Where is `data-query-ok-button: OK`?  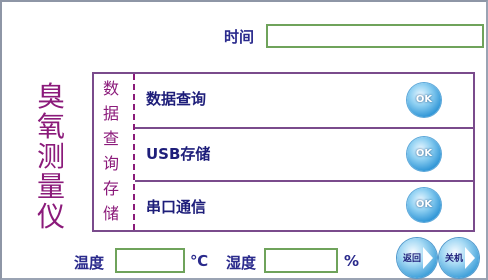
data-query-ok-button: OK is located at coordinates (424, 100).